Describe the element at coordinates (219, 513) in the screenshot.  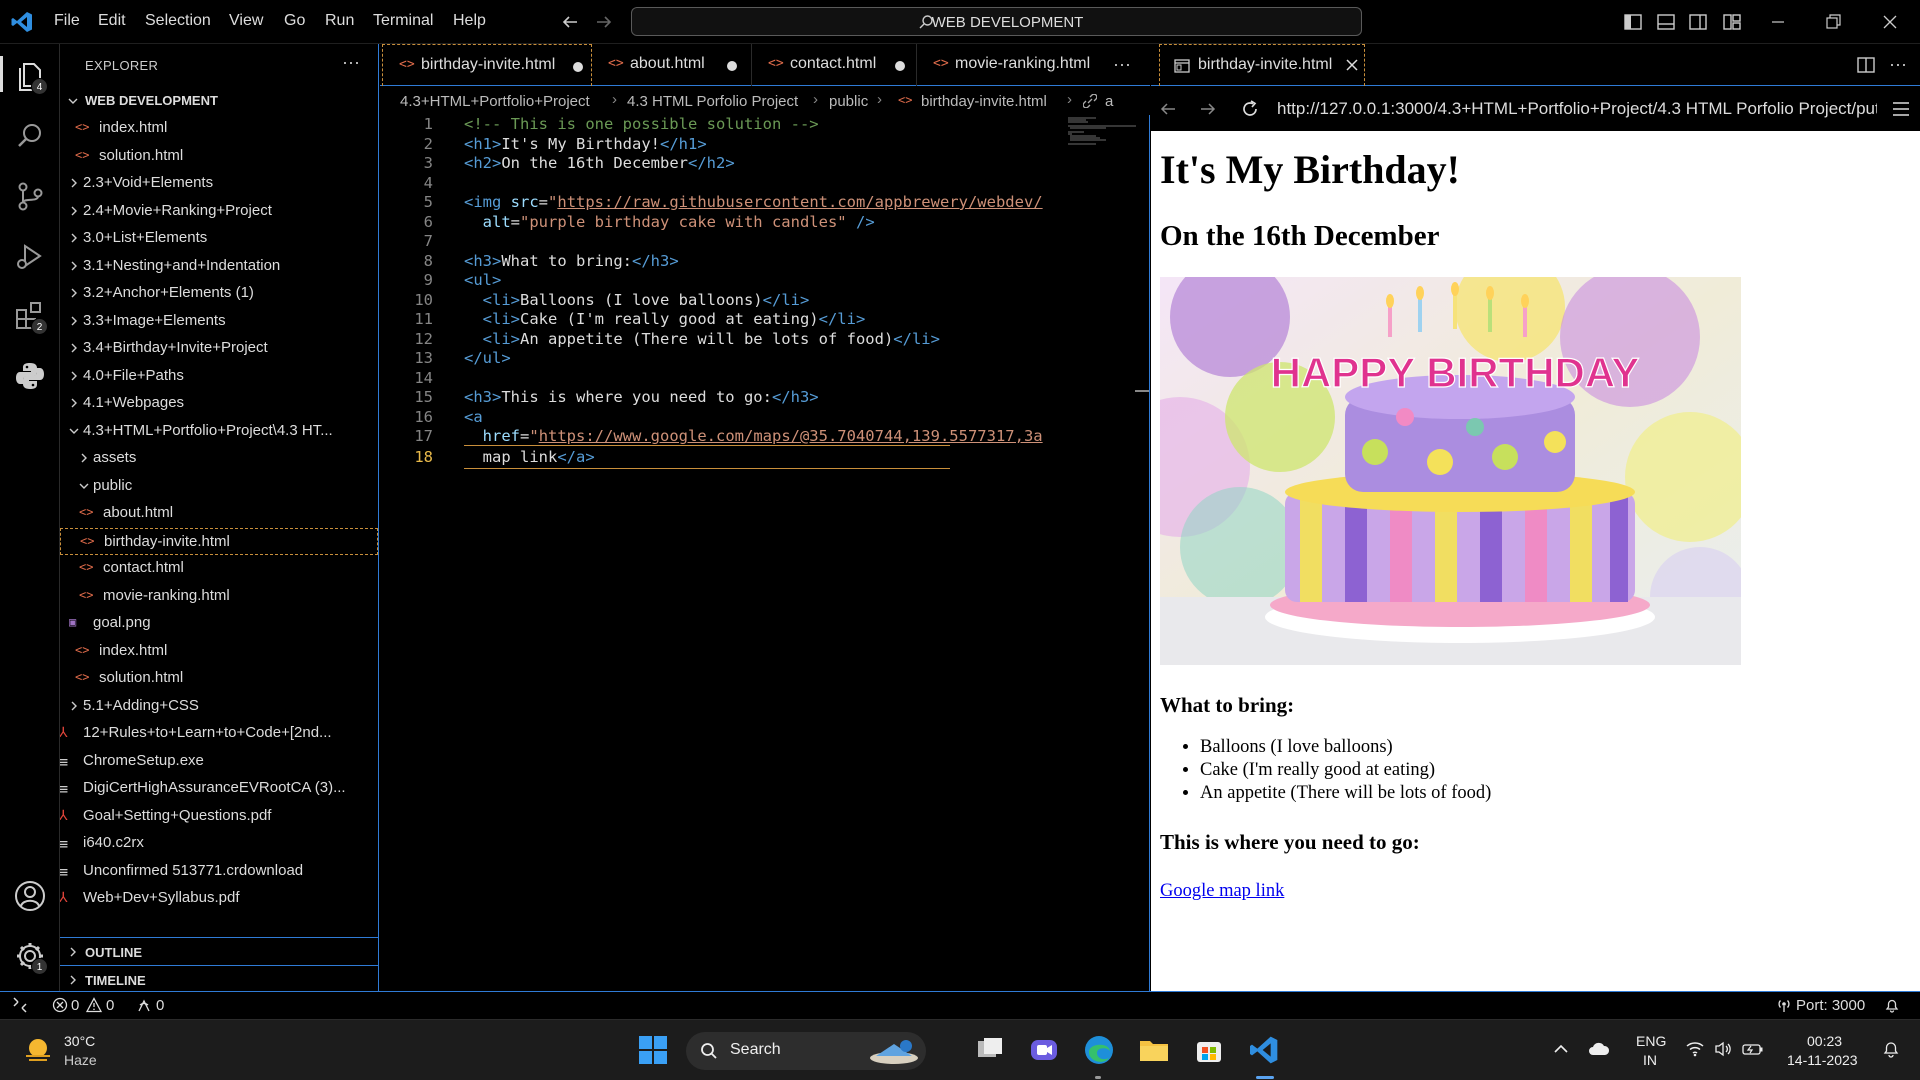
I see `tree-item: <> about.html` at that location.